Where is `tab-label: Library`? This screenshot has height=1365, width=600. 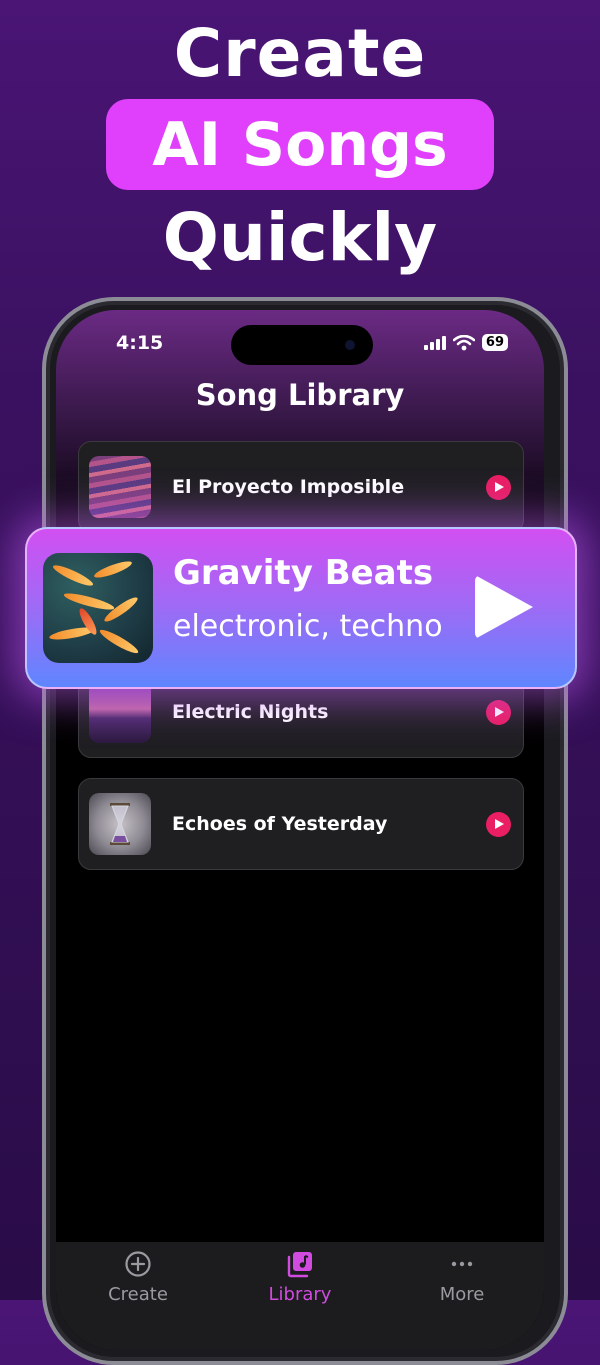
tab-label: Library is located at coordinates (300, 1294).